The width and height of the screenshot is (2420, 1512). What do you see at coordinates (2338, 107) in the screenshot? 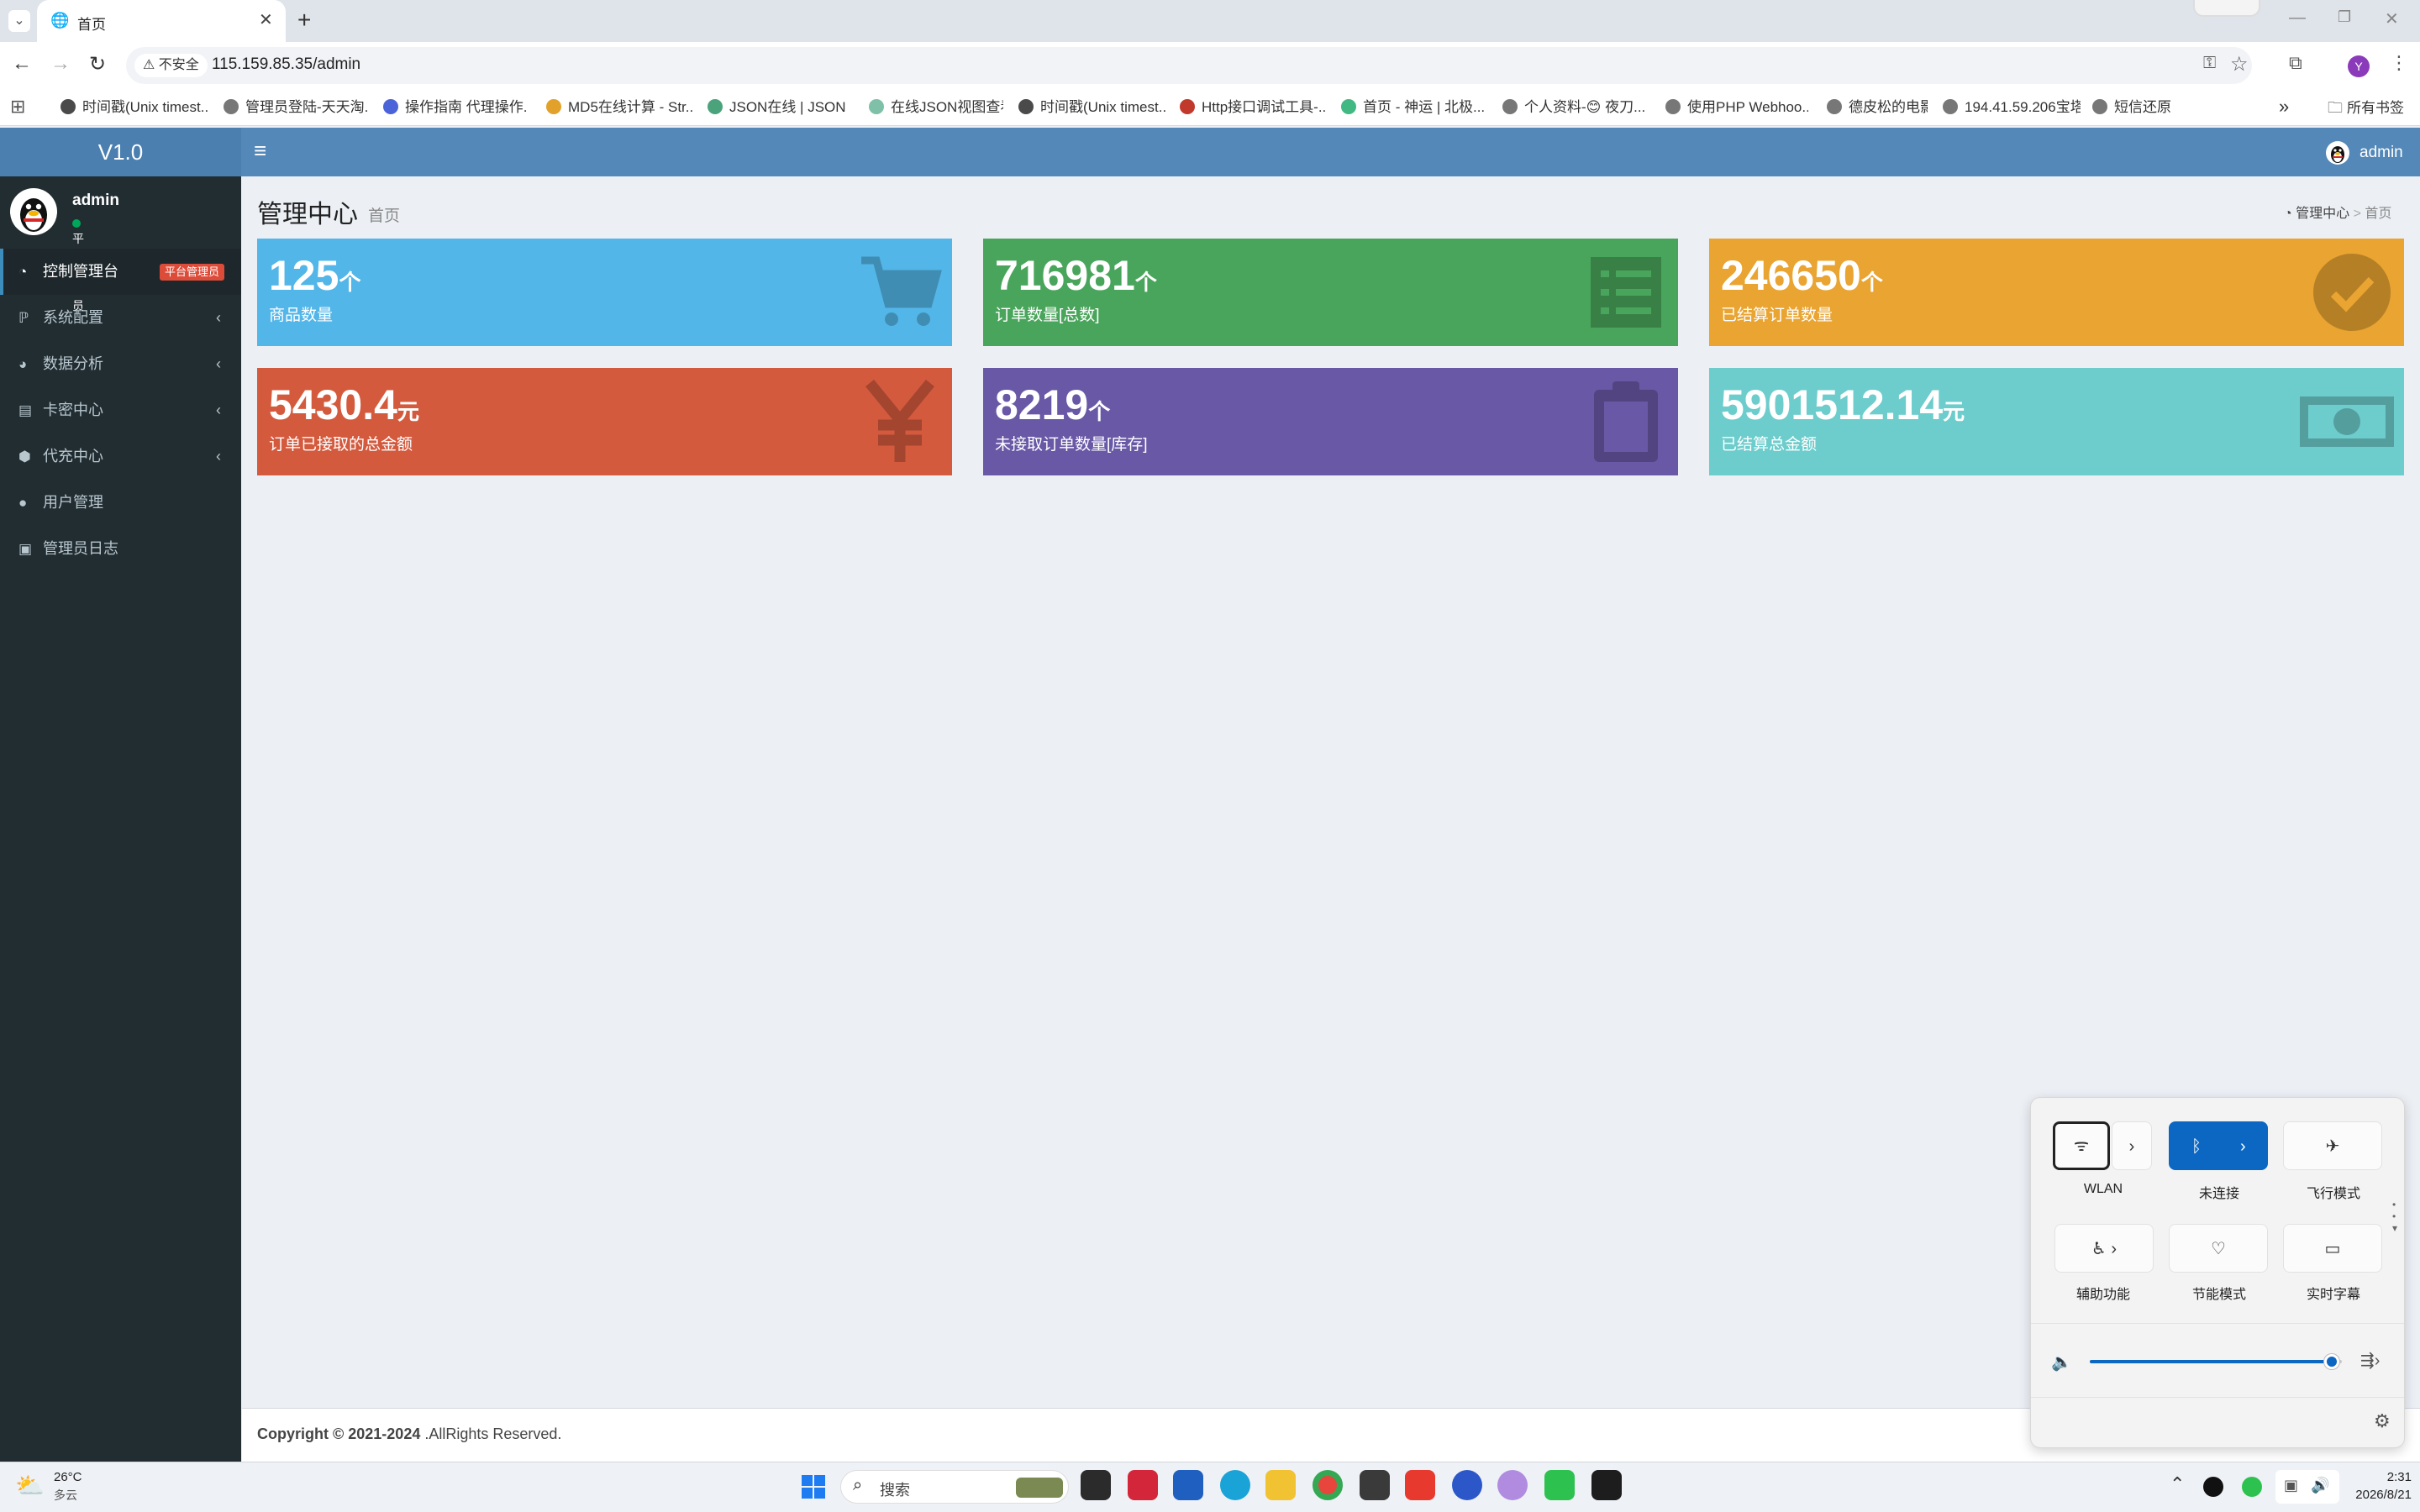
I see `folder-icon: 🗀` at bounding box center [2338, 107].